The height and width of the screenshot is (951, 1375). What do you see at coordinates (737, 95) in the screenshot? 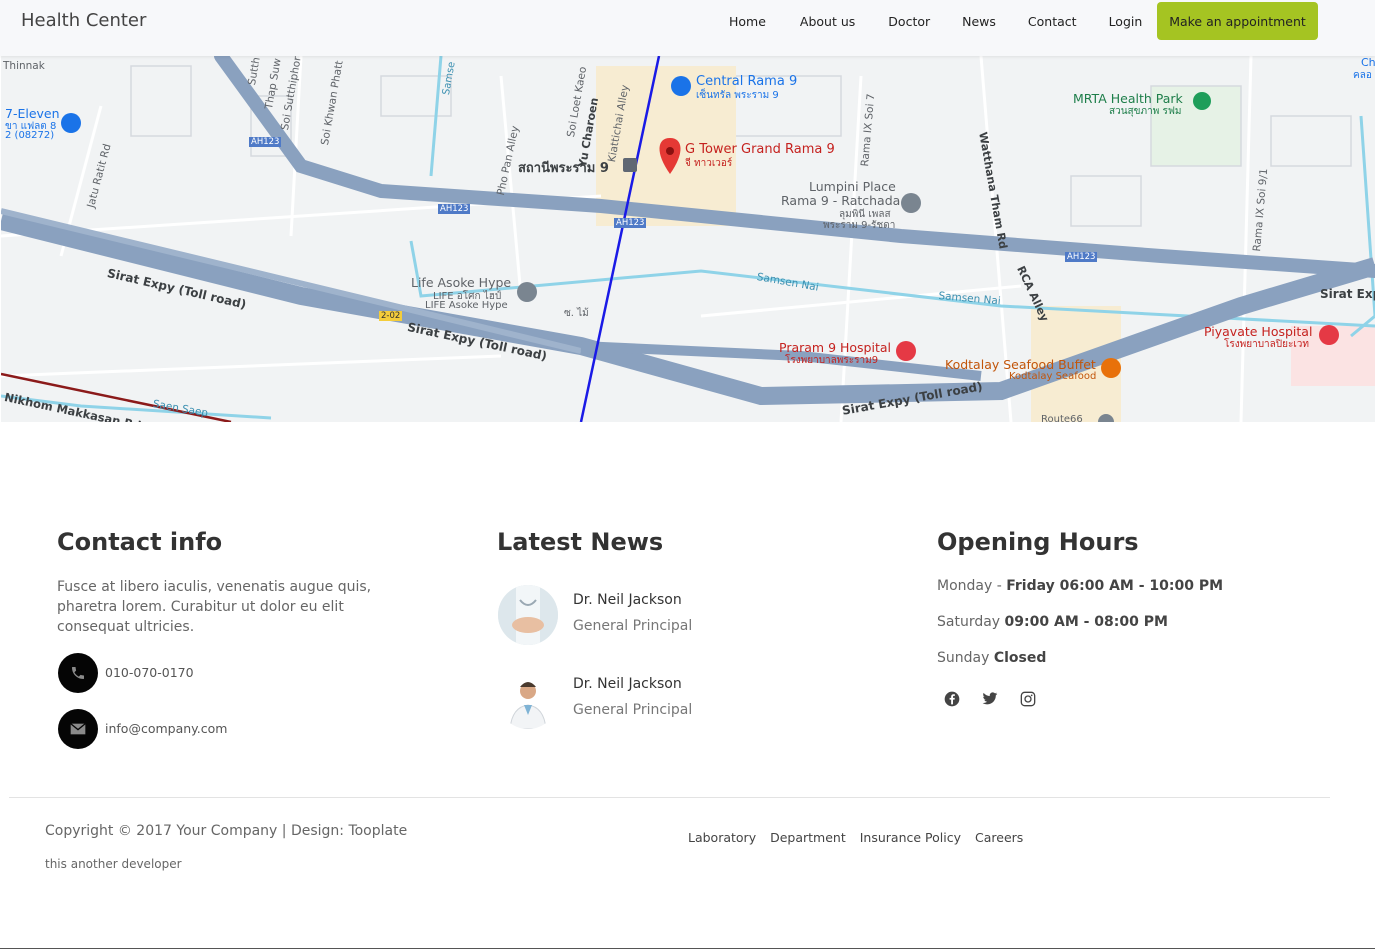
I see `map-label: เซ็นทรัล พระราม 9` at bounding box center [737, 95].